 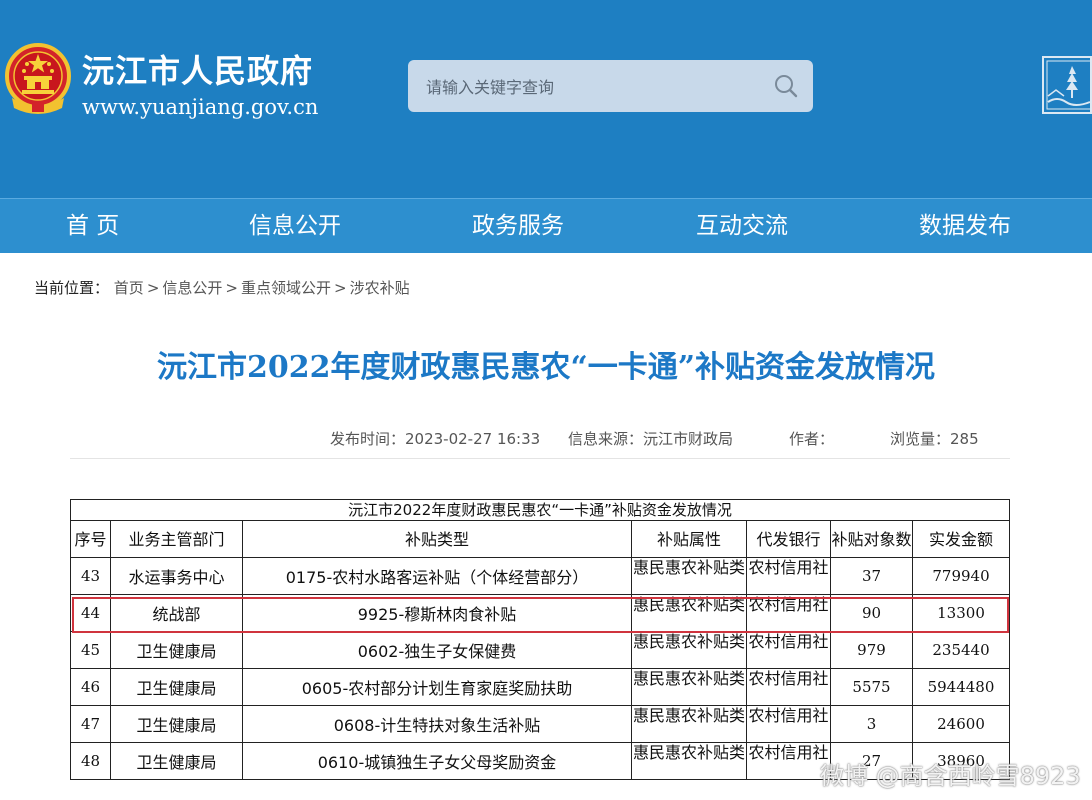 What do you see at coordinates (961, 613) in the screenshot?
I see `cell-amount: 13300` at bounding box center [961, 613].